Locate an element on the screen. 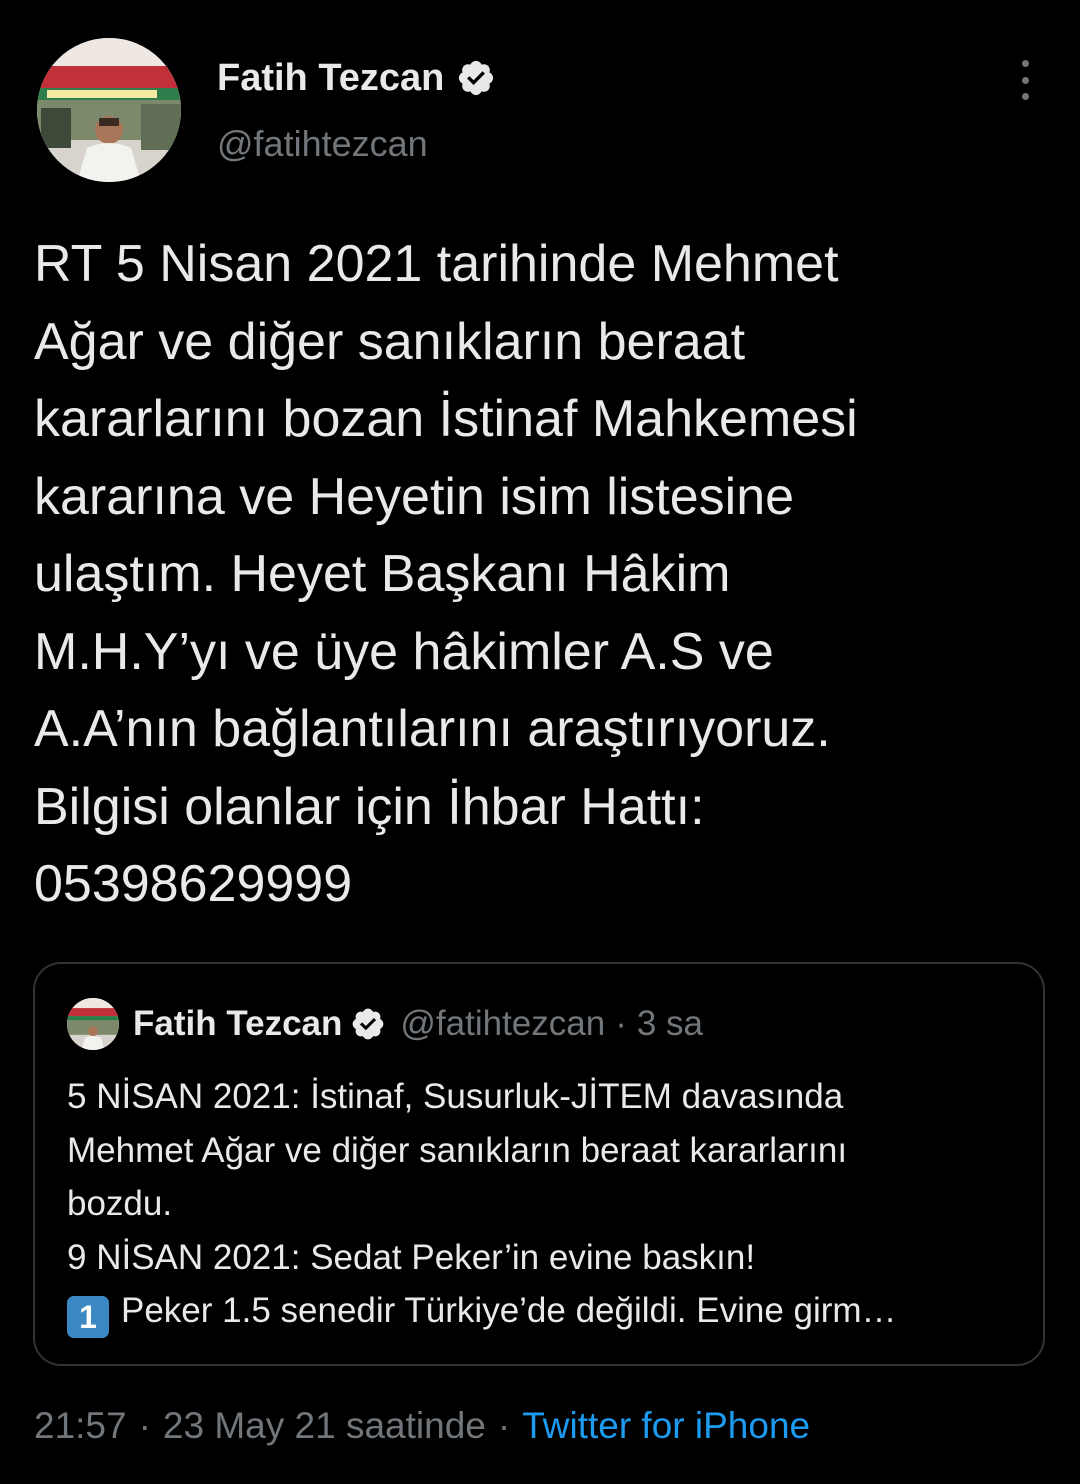 The image size is (1080, 1484). author-name-row: Fatih Tezcan is located at coordinates (356, 78).